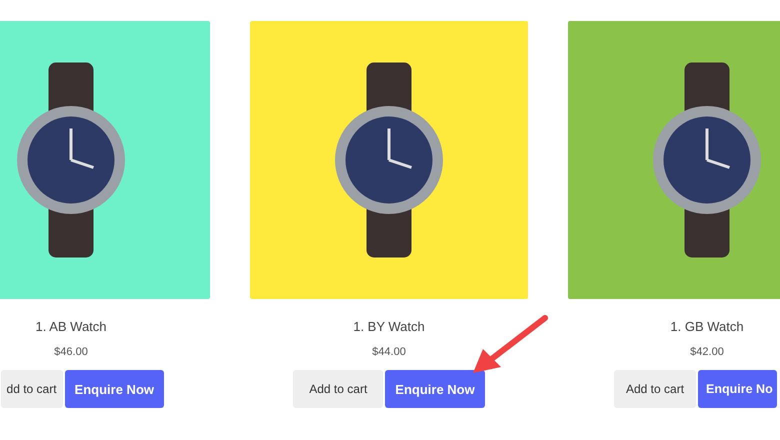 The height and width of the screenshot is (440, 780). What do you see at coordinates (389, 352) in the screenshot?
I see `product-price: $44.00` at bounding box center [389, 352].